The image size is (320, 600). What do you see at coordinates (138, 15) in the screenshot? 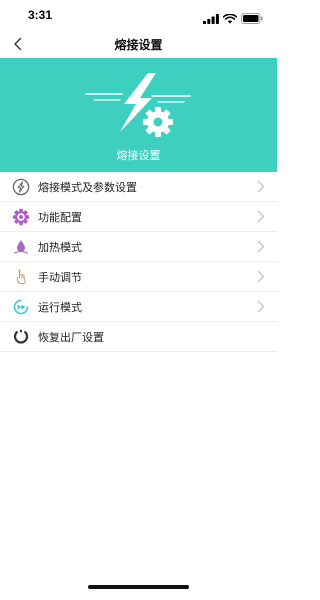
I see `status-bar: 3:31` at bounding box center [138, 15].